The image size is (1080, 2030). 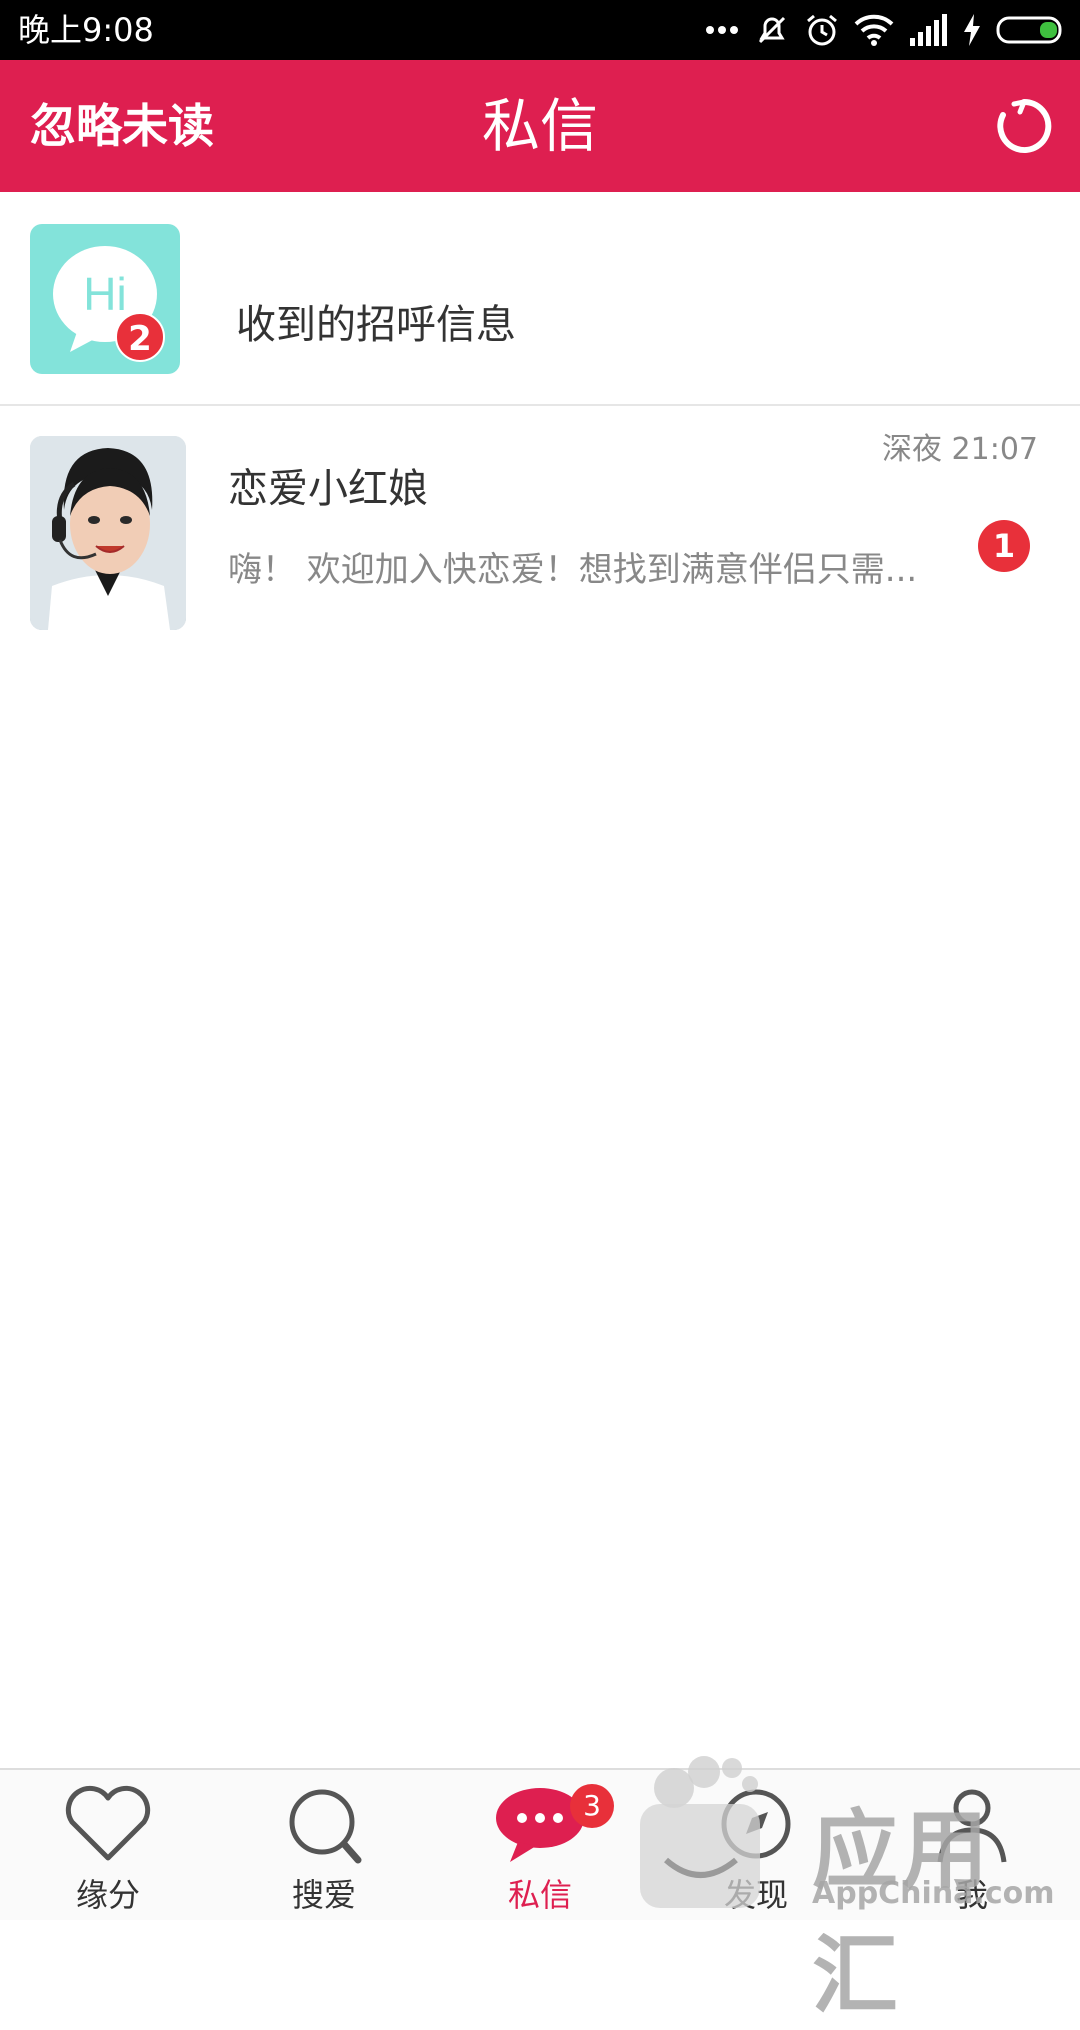 What do you see at coordinates (108, 1823) in the screenshot?
I see `heart-icon` at bounding box center [108, 1823].